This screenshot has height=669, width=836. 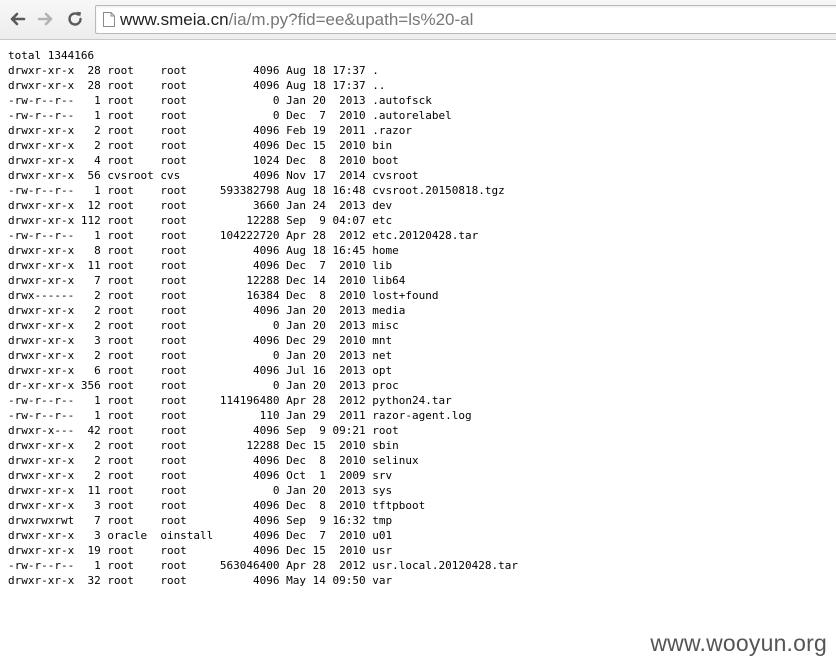 I want to click on reload-icon, so click(x=75, y=19).